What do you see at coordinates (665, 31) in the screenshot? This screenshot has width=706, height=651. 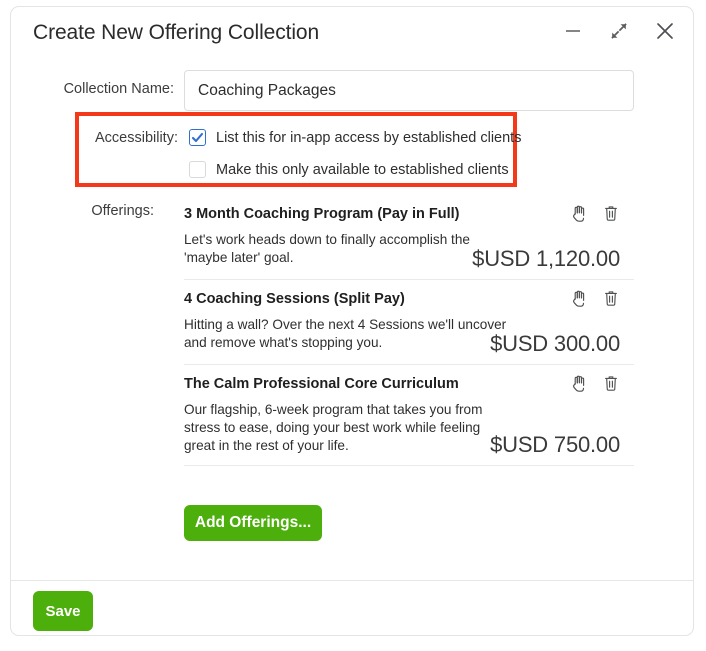 I see `close-icon` at bounding box center [665, 31].